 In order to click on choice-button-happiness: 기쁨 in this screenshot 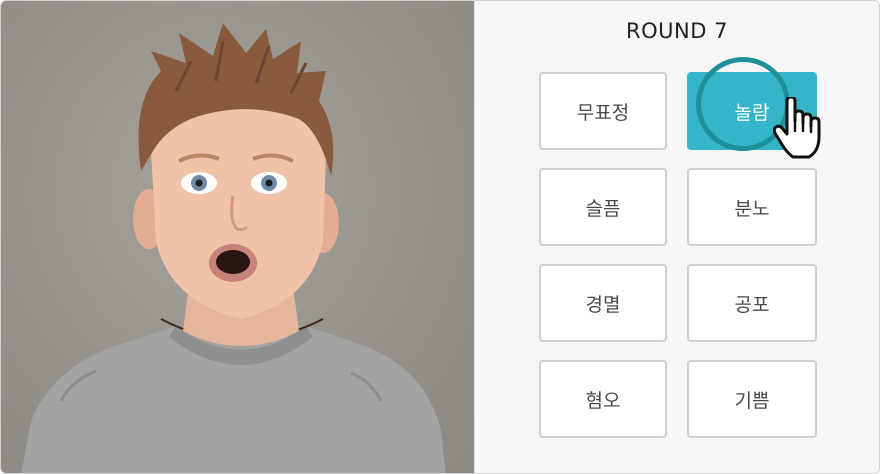, I will do `click(752, 399)`.